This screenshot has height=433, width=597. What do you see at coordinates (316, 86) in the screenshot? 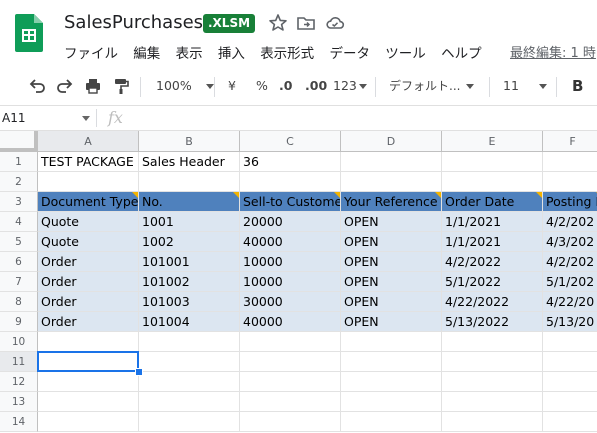
I see `increase-decimal-button: .00` at bounding box center [316, 86].